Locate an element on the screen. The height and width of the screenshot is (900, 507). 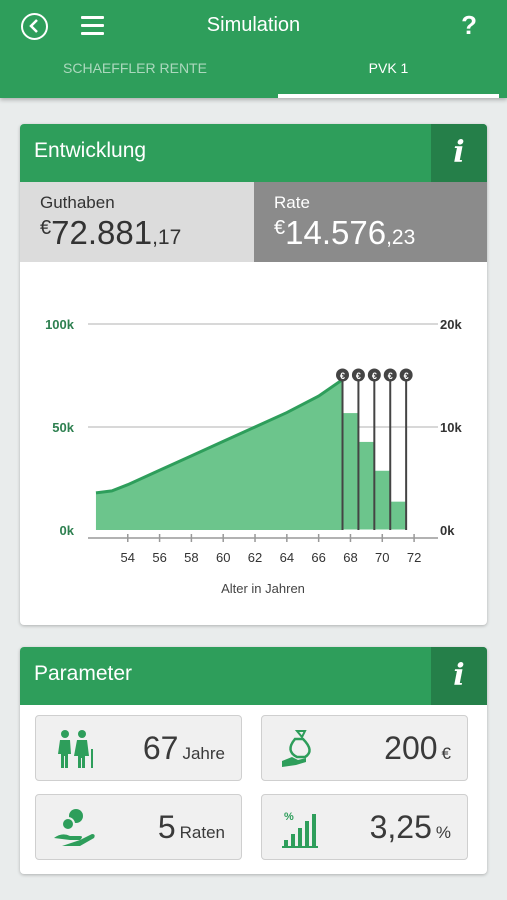
parameter-header: Parameter i is located at coordinates (253, 676).